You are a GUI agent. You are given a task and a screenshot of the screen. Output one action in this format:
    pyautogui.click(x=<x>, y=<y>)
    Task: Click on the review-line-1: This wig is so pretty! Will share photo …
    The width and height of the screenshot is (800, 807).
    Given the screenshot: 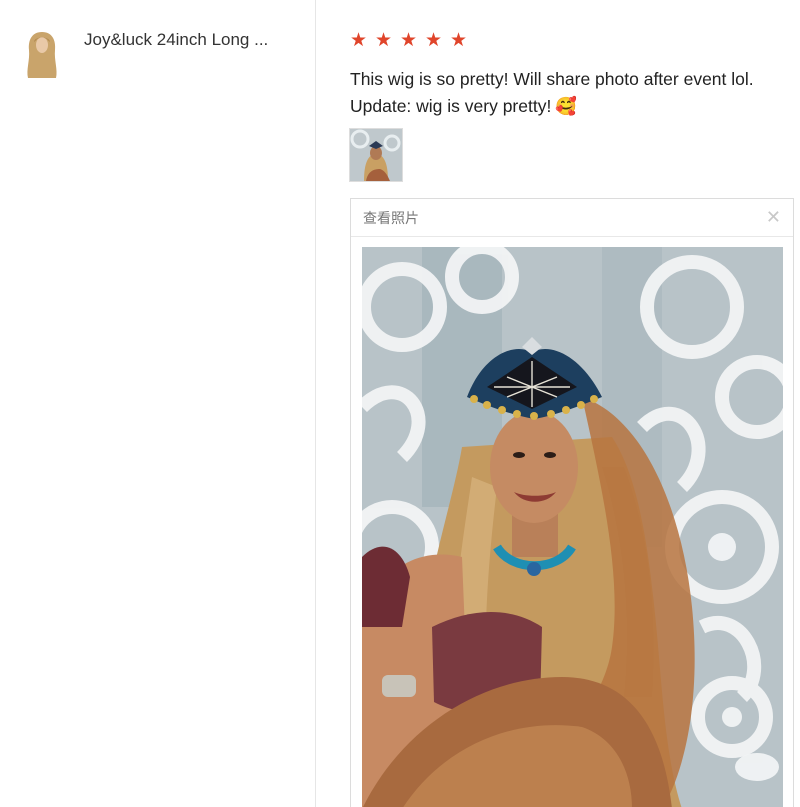 What is the action you would take?
    pyautogui.click(x=552, y=79)
    